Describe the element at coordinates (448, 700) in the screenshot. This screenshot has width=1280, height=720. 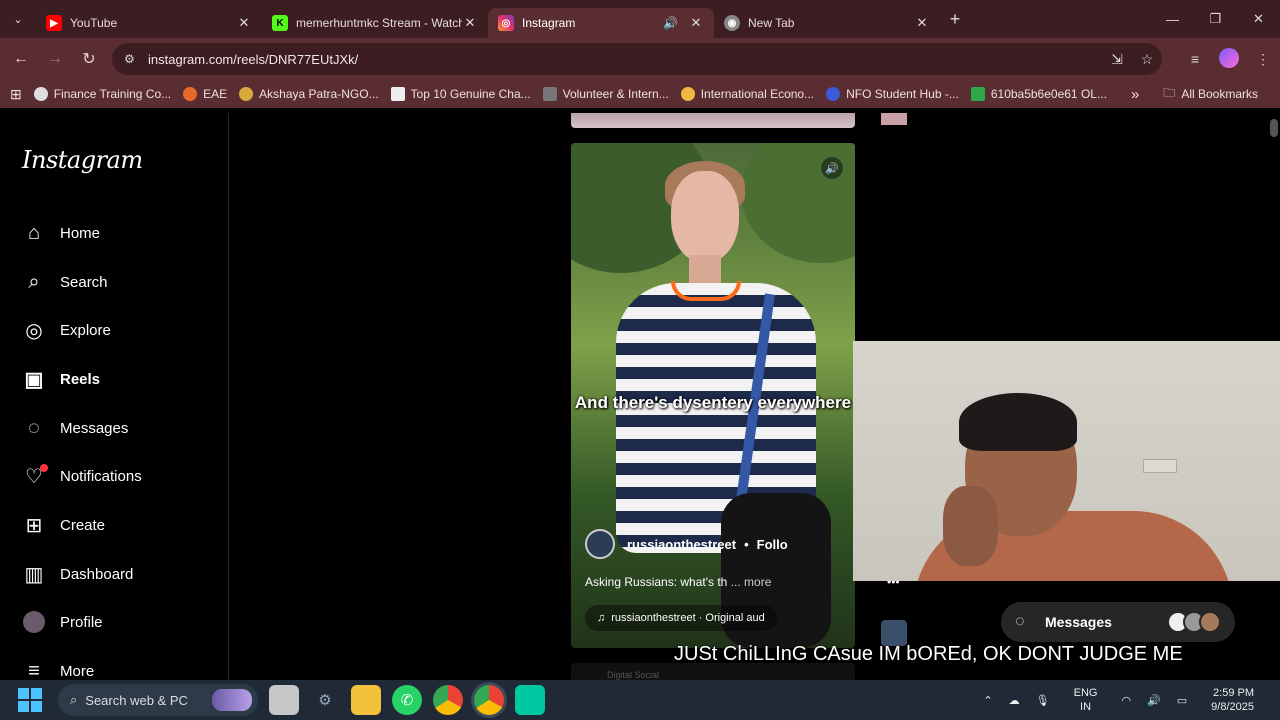
I see `chrome-icon` at that location.